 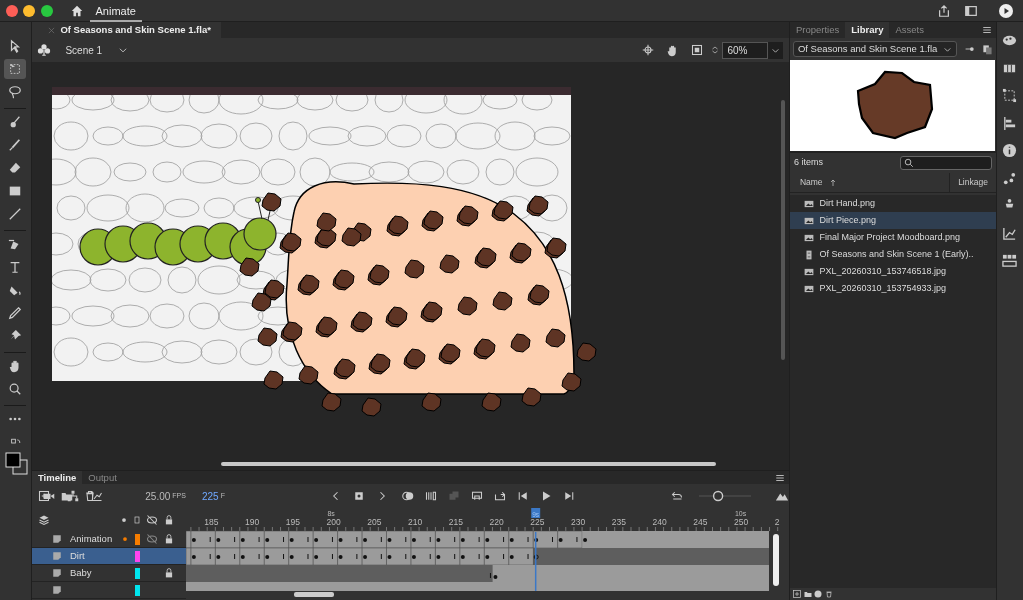 I want to click on color-swatches, so click(x=17, y=464).